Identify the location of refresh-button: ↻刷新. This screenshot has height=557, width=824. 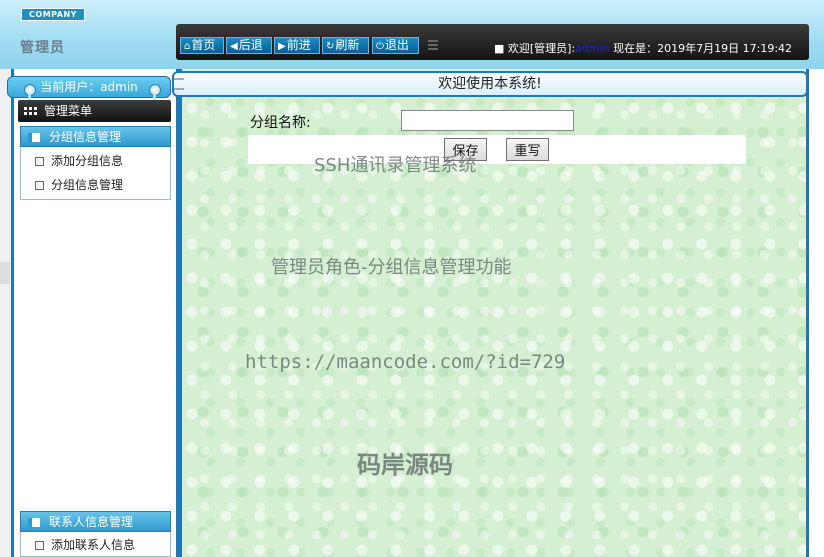
(345, 45).